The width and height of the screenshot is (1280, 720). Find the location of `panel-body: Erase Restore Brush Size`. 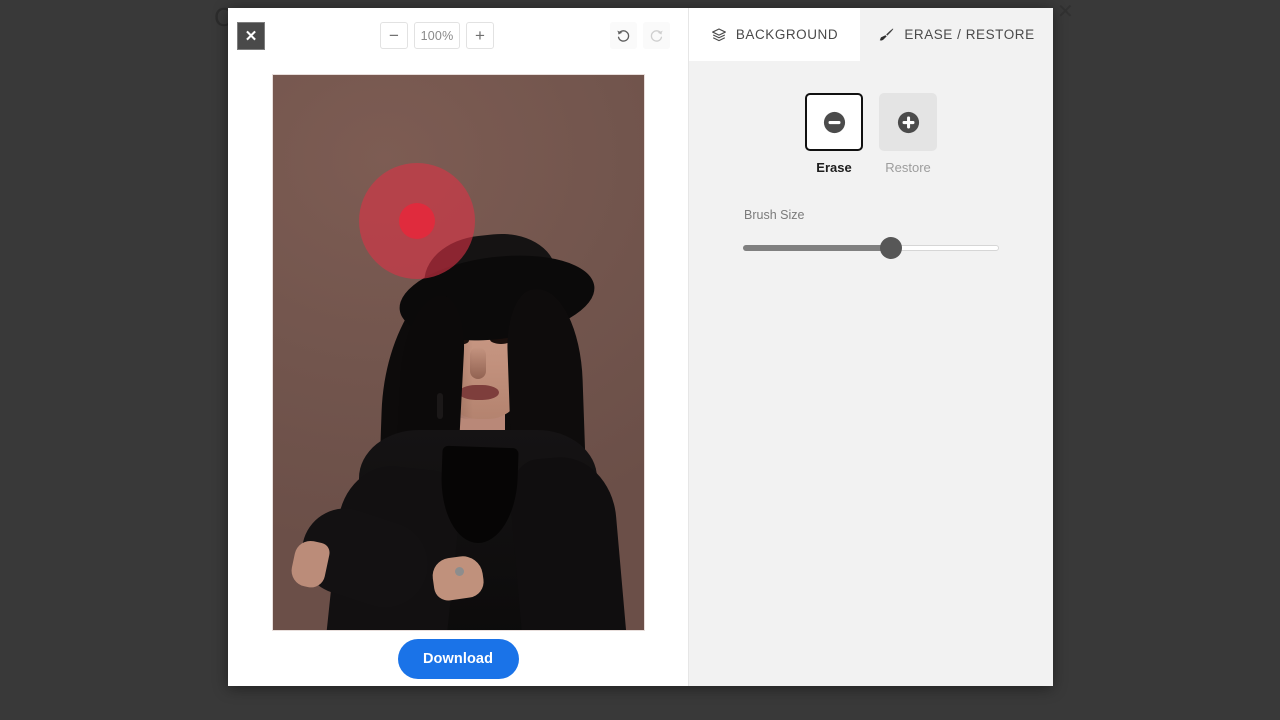

panel-body: Erase Restore Brush Size is located at coordinates (871, 176).